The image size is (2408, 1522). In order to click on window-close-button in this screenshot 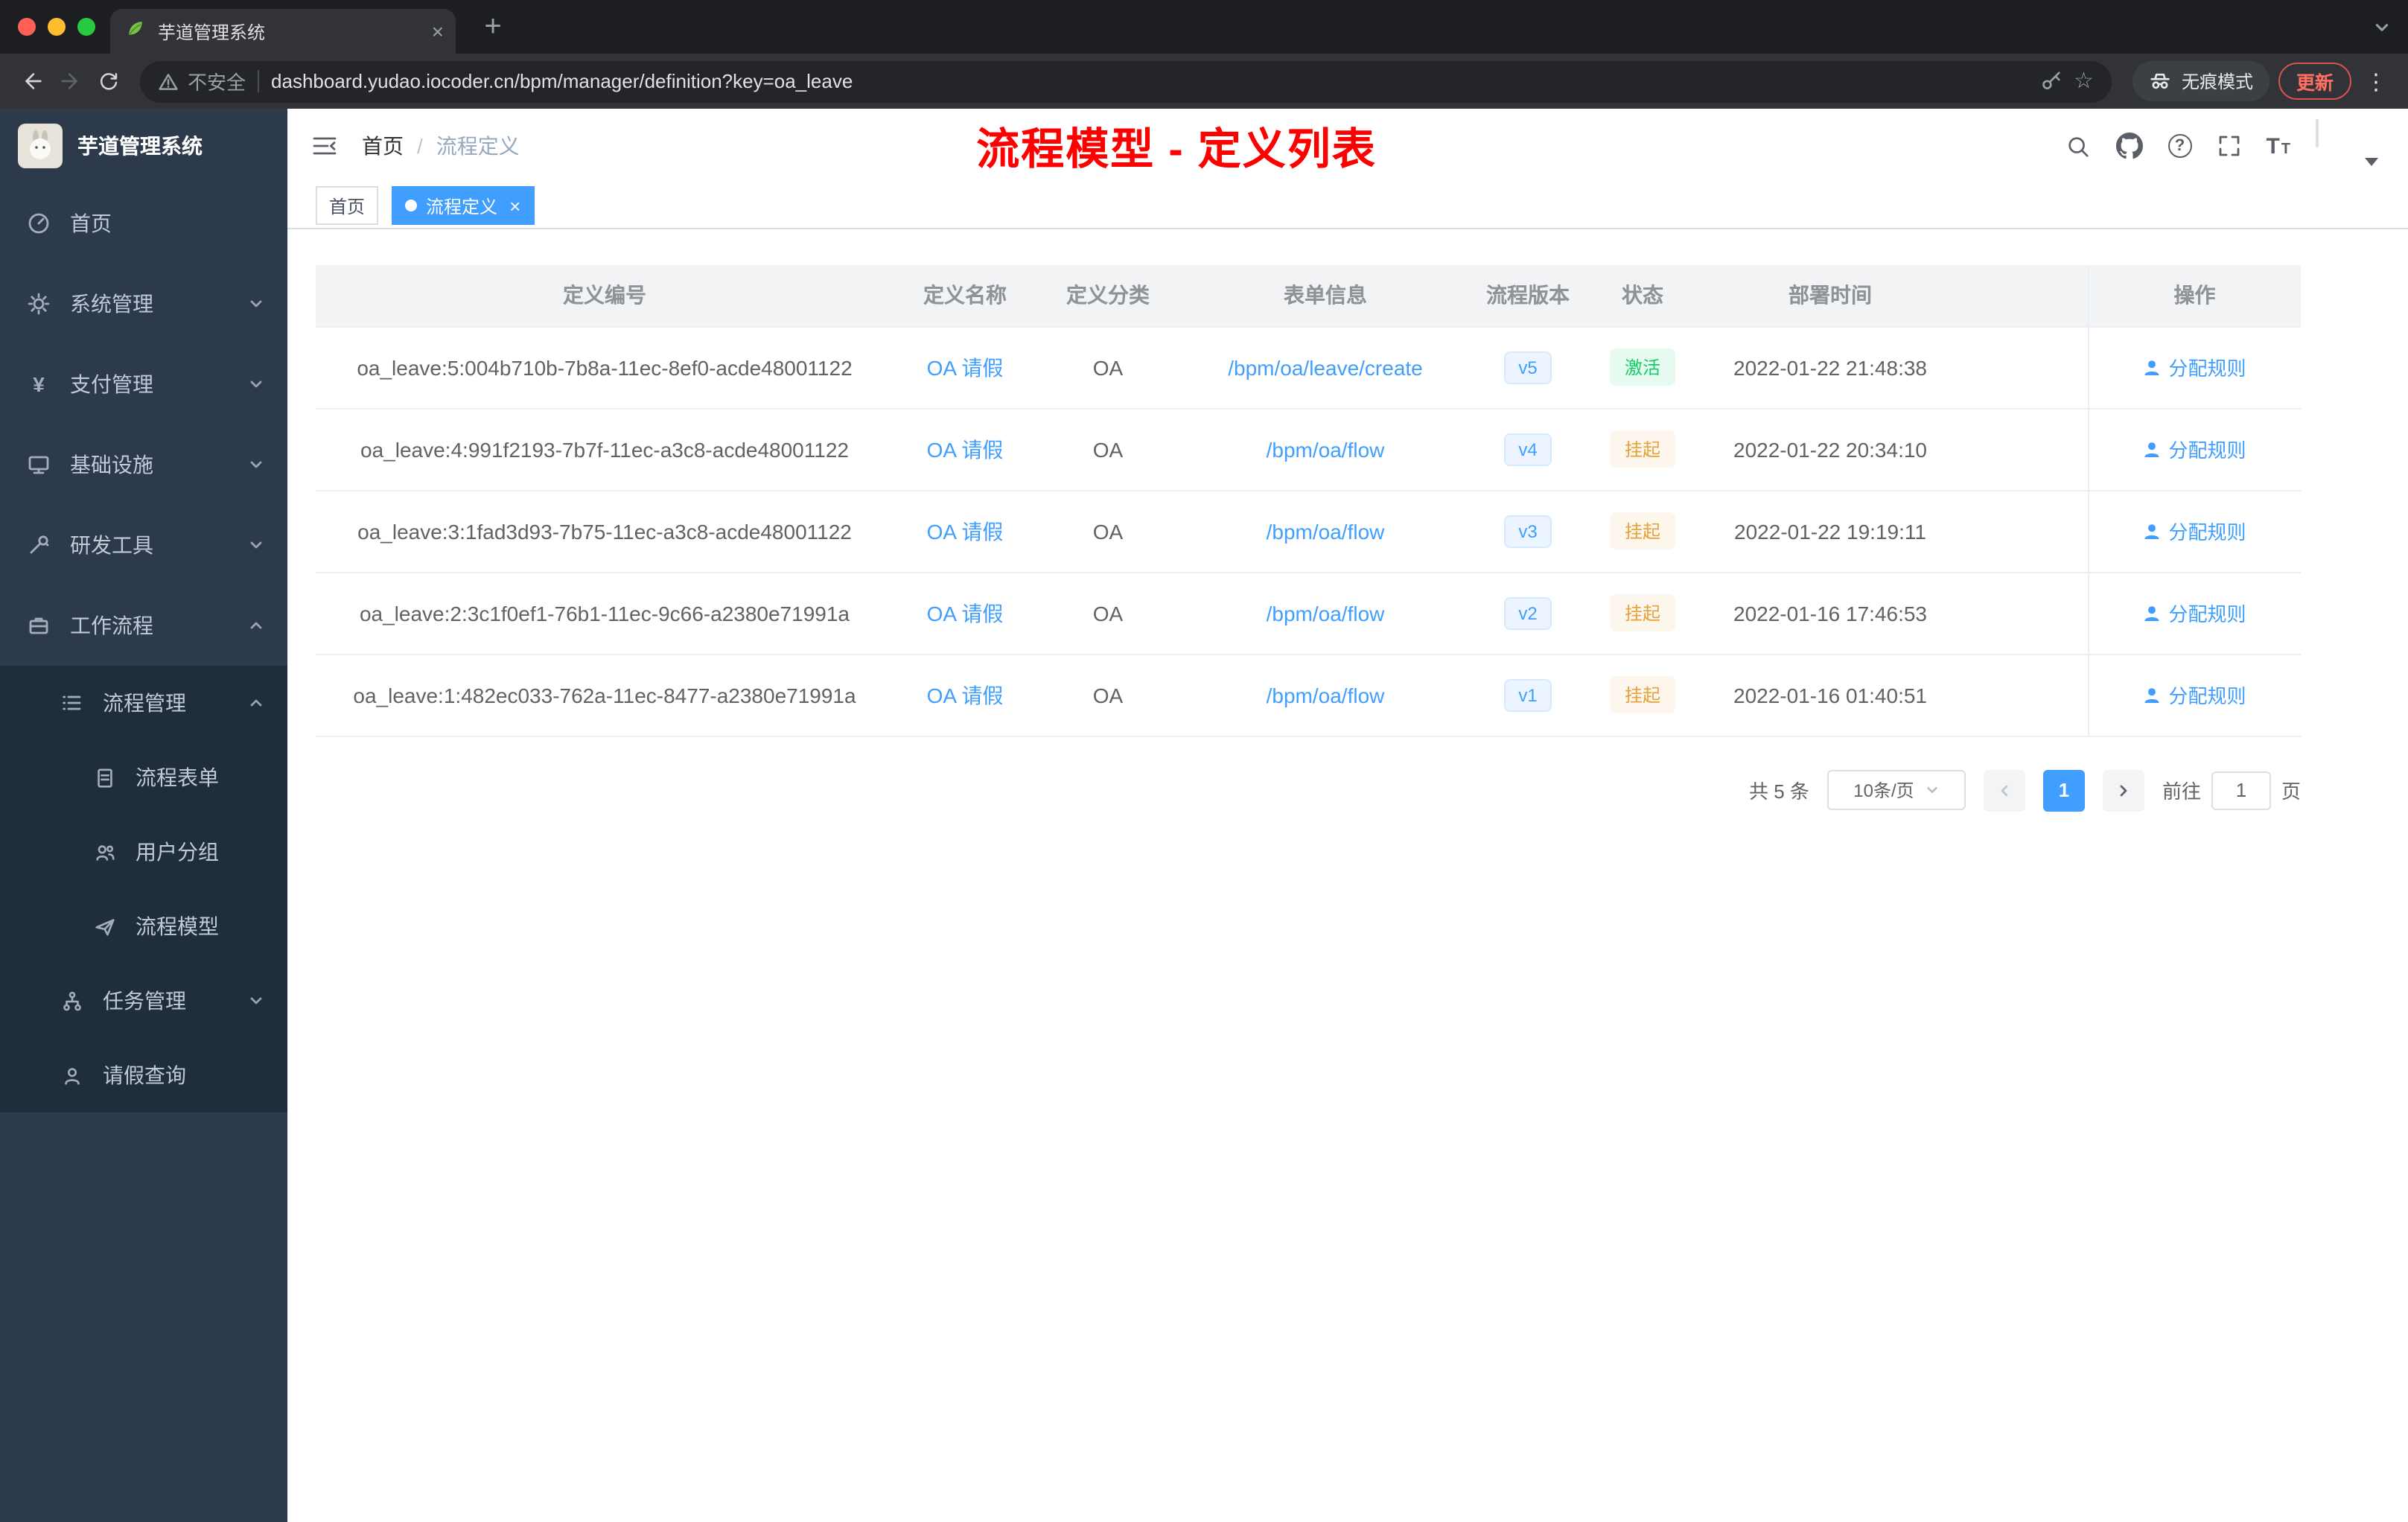, I will do `click(27, 27)`.